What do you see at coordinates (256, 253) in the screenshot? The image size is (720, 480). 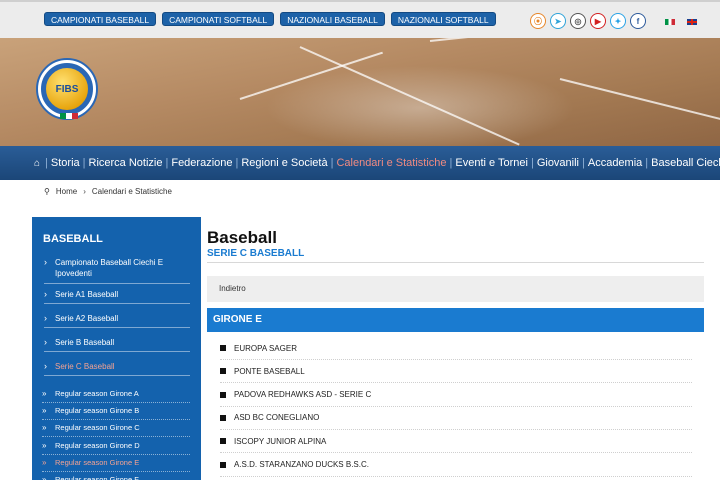 I see `page-subtitle: SERIE C BASEBALL` at bounding box center [256, 253].